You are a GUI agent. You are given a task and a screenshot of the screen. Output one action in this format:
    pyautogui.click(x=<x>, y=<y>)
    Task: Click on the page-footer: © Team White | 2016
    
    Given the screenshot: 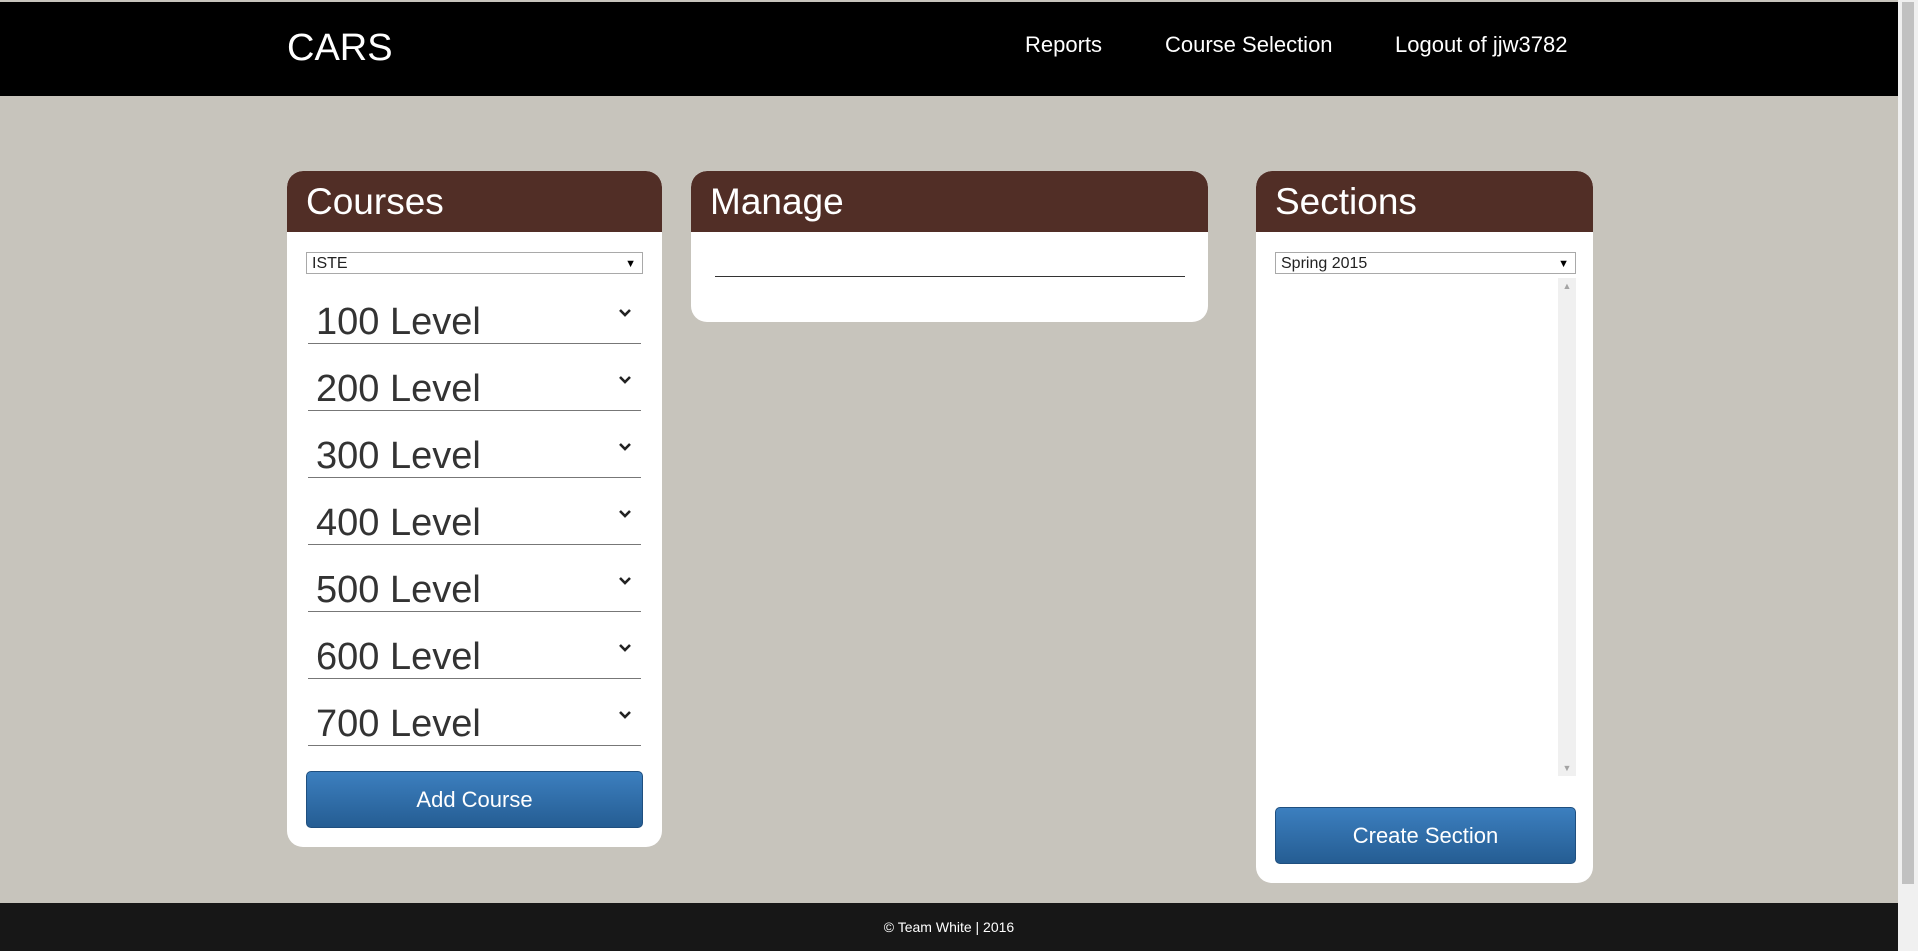 What is the action you would take?
    pyautogui.click(x=949, y=927)
    